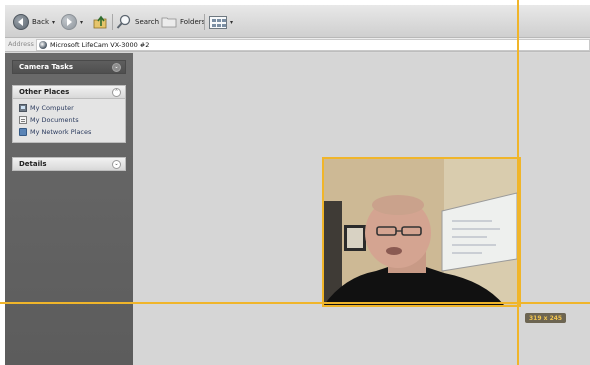  I want to click on views-dropdown-icon: ▾, so click(231, 22).